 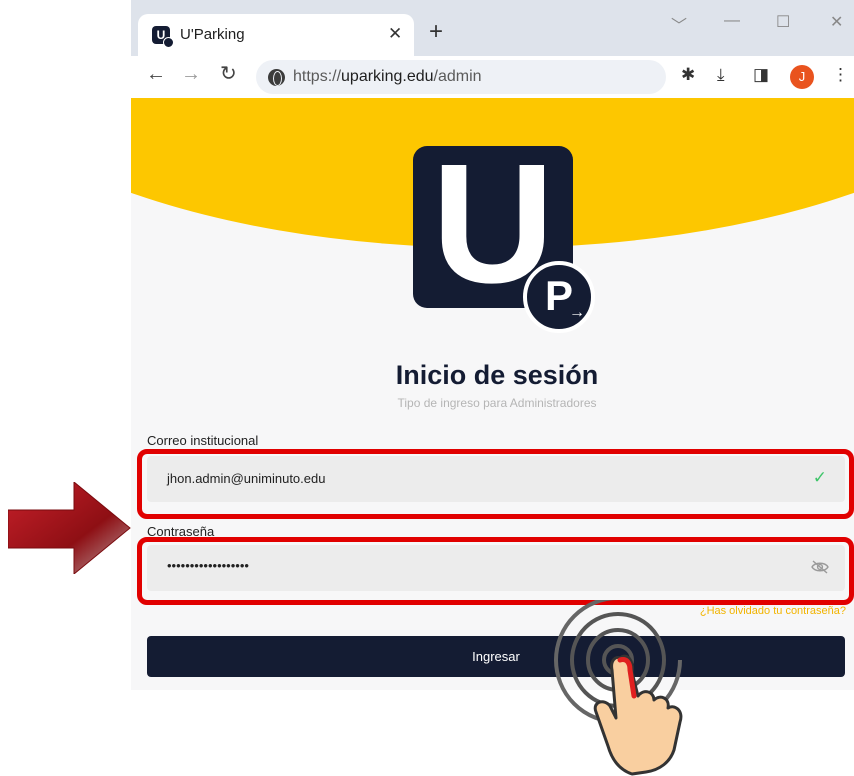 I want to click on arrow-right-icon, so click(x=69, y=528).